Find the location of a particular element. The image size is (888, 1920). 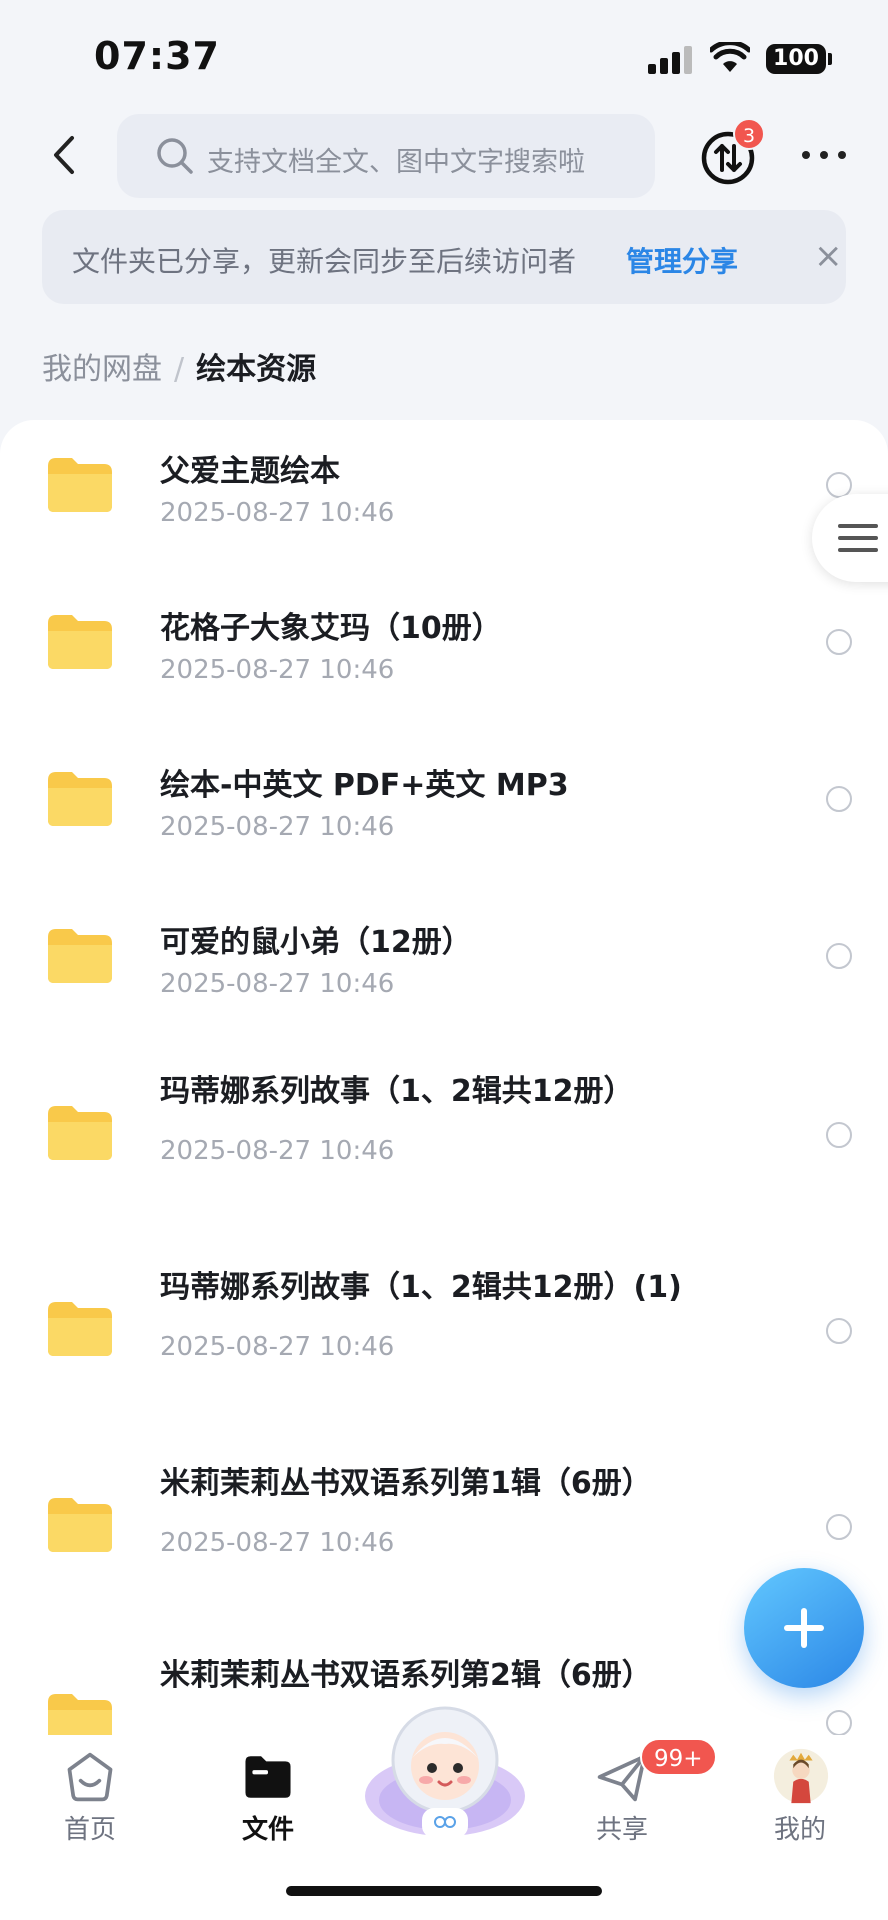

wifi-icon is located at coordinates (730, 57).